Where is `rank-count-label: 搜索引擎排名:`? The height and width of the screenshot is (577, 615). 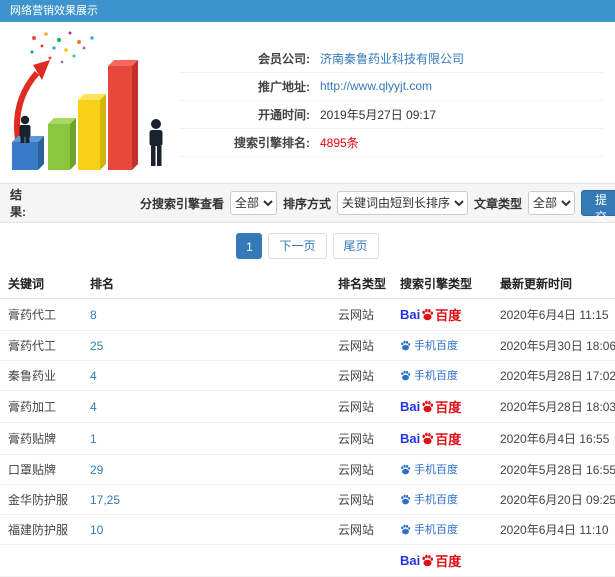 rank-count-label: 搜索引擎排名: is located at coordinates (272, 142).